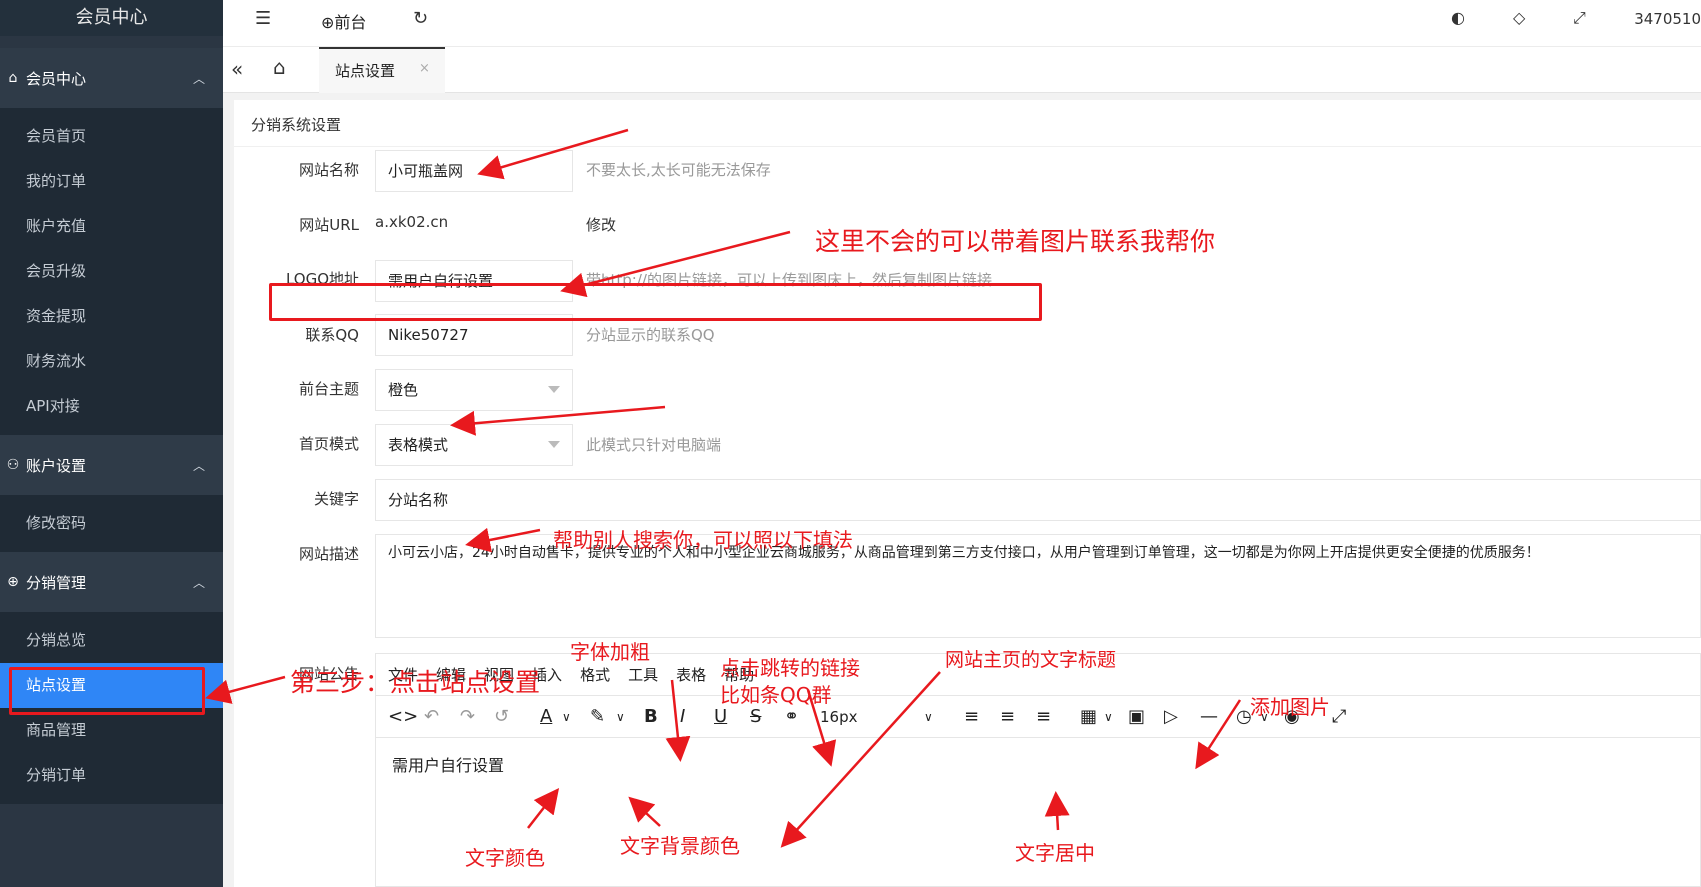 The height and width of the screenshot is (887, 1701). I want to click on tab-label: 站点设置, so click(365, 71).